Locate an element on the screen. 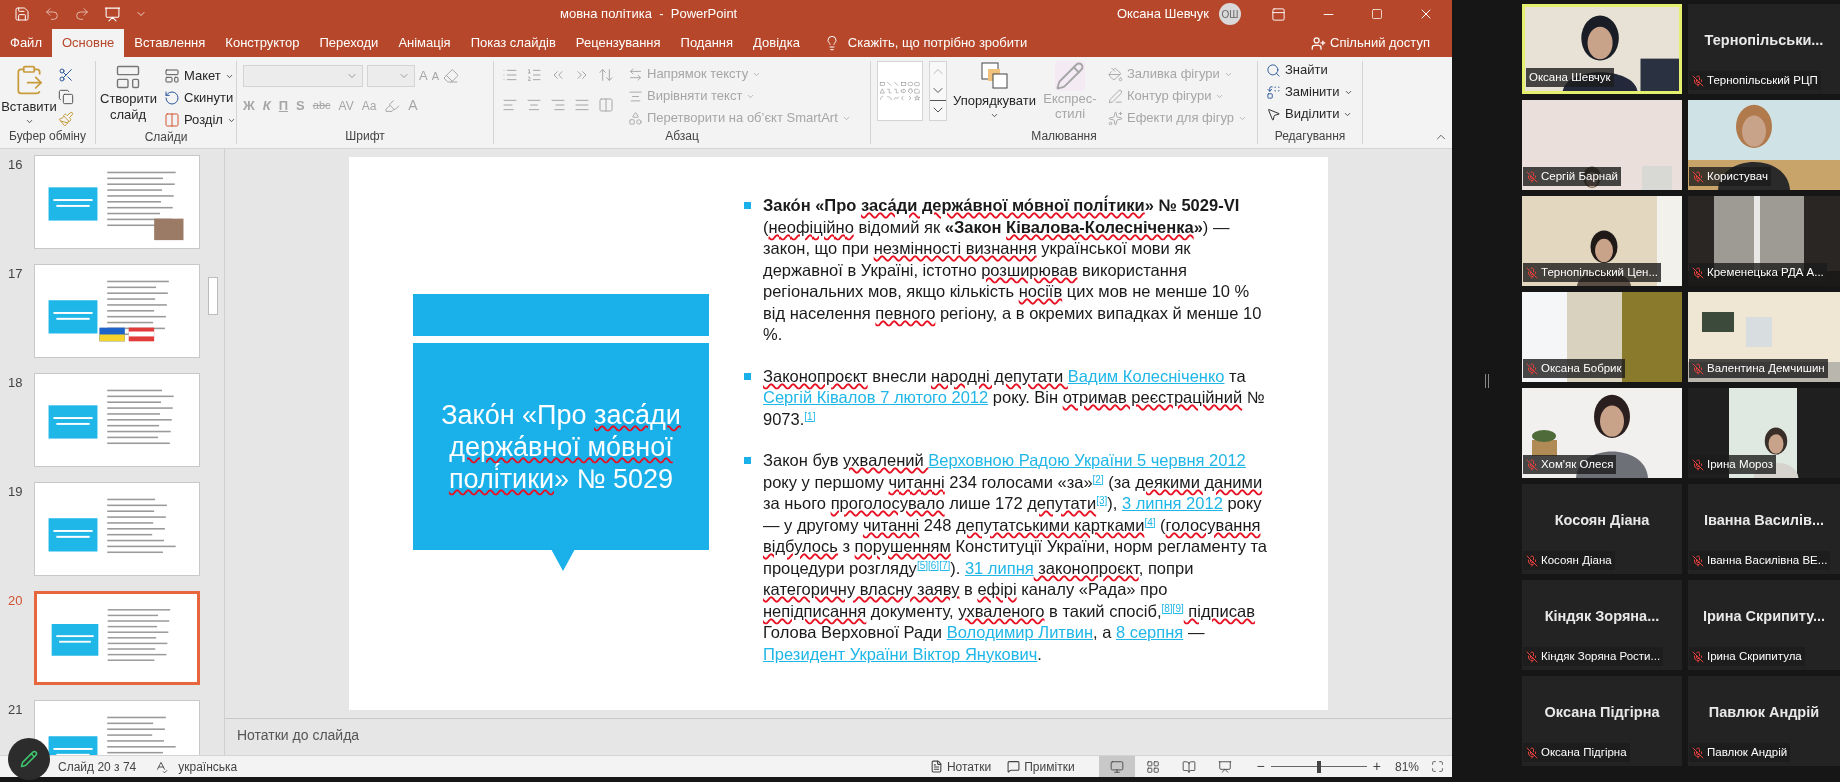 This screenshot has height=782, width=1840. participant-title: Косоян Діана is located at coordinates (1602, 520).